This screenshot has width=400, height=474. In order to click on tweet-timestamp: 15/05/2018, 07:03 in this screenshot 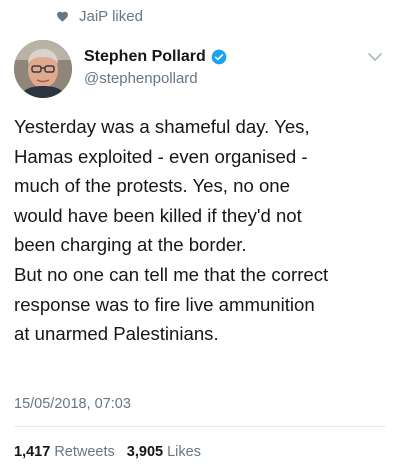, I will do `click(72, 404)`.